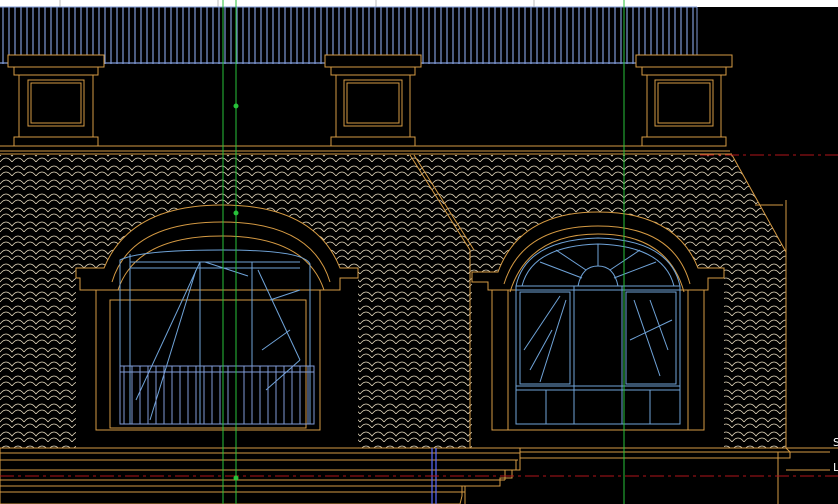 This screenshot has width=838, height=504. What do you see at coordinates (835, 467) in the screenshot?
I see `edge-glyph-2: L` at bounding box center [835, 467].